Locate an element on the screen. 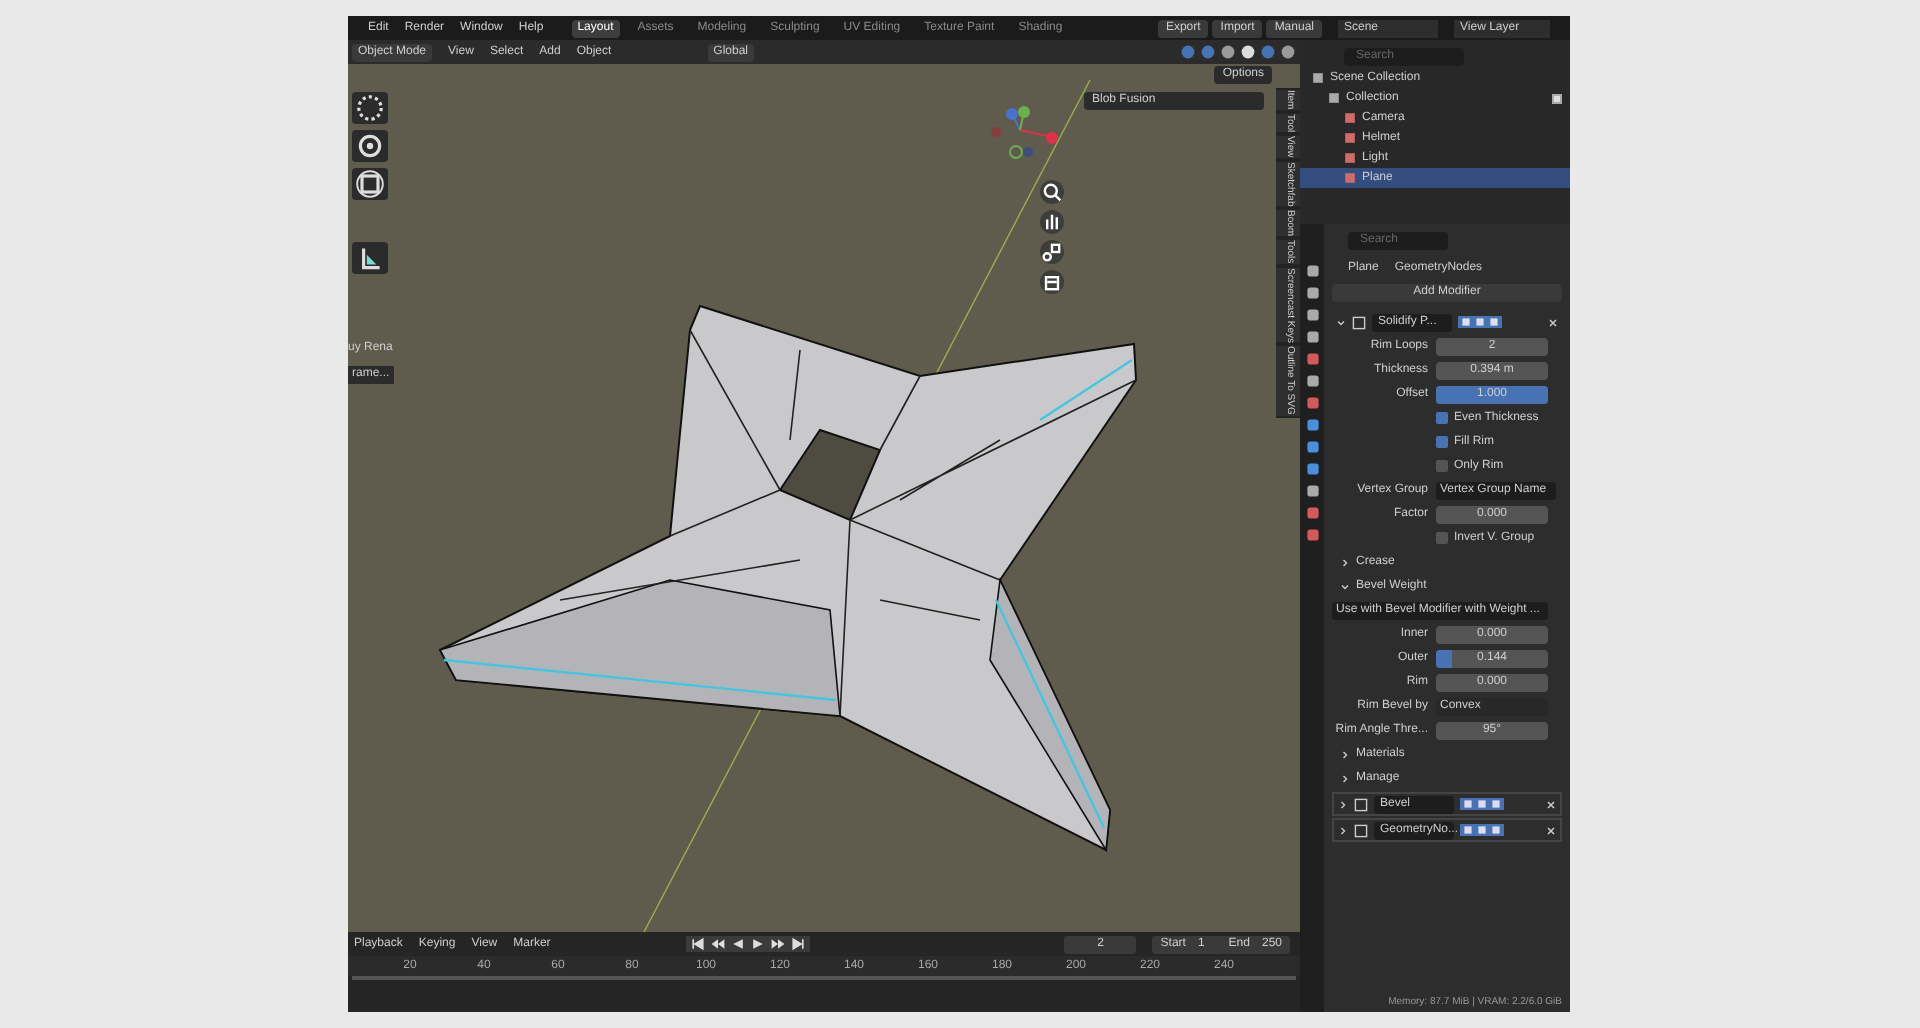  play-icon is located at coordinates (758, 944).